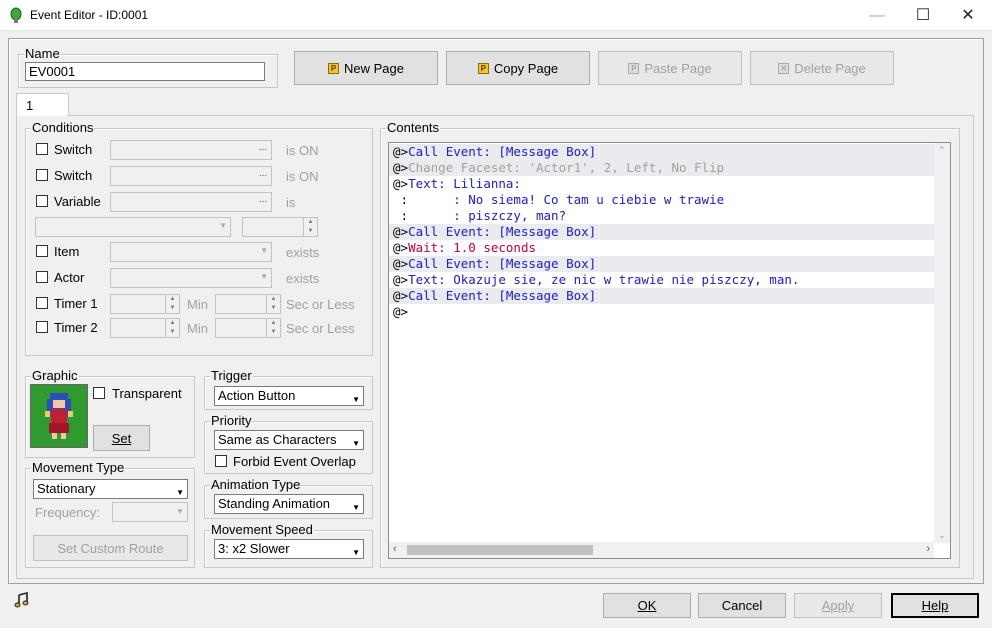  What do you see at coordinates (289, 504) in the screenshot?
I see `animation-dropdown: Standing Animation ▼` at bounding box center [289, 504].